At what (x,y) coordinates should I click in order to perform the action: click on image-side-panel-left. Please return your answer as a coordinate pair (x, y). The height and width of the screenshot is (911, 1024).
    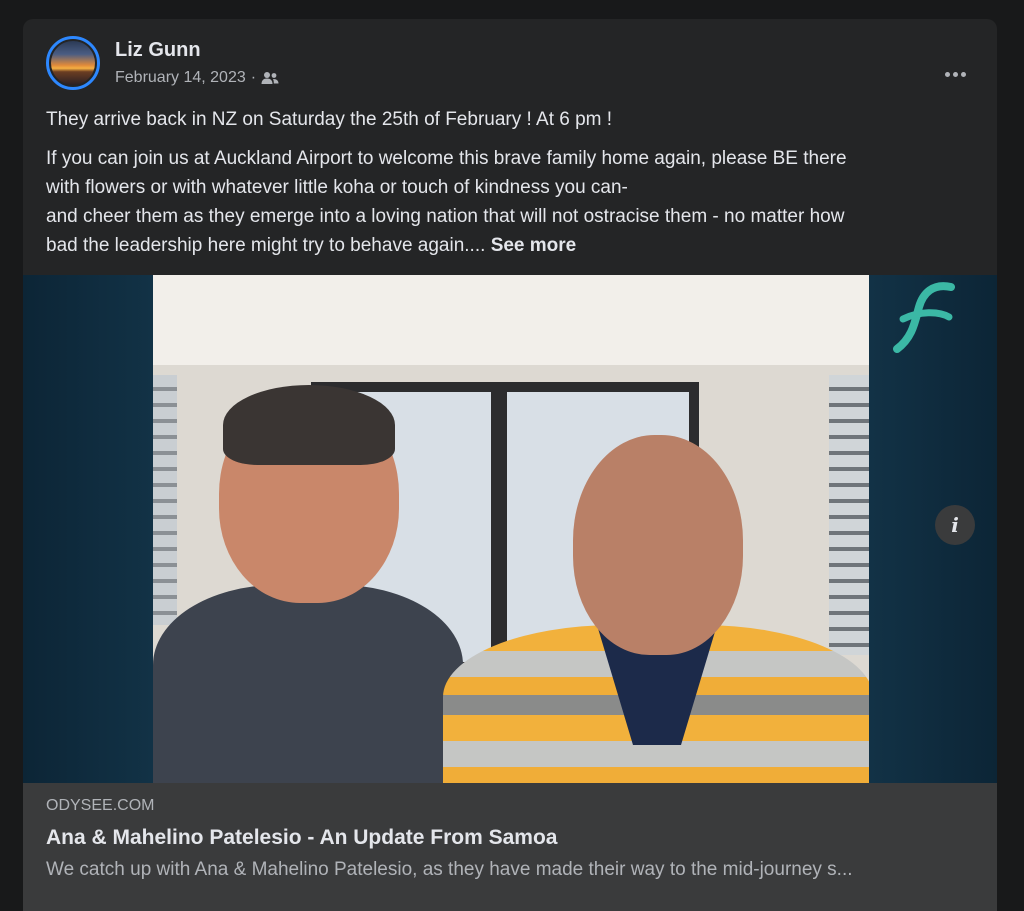
    Looking at the image, I should click on (88, 529).